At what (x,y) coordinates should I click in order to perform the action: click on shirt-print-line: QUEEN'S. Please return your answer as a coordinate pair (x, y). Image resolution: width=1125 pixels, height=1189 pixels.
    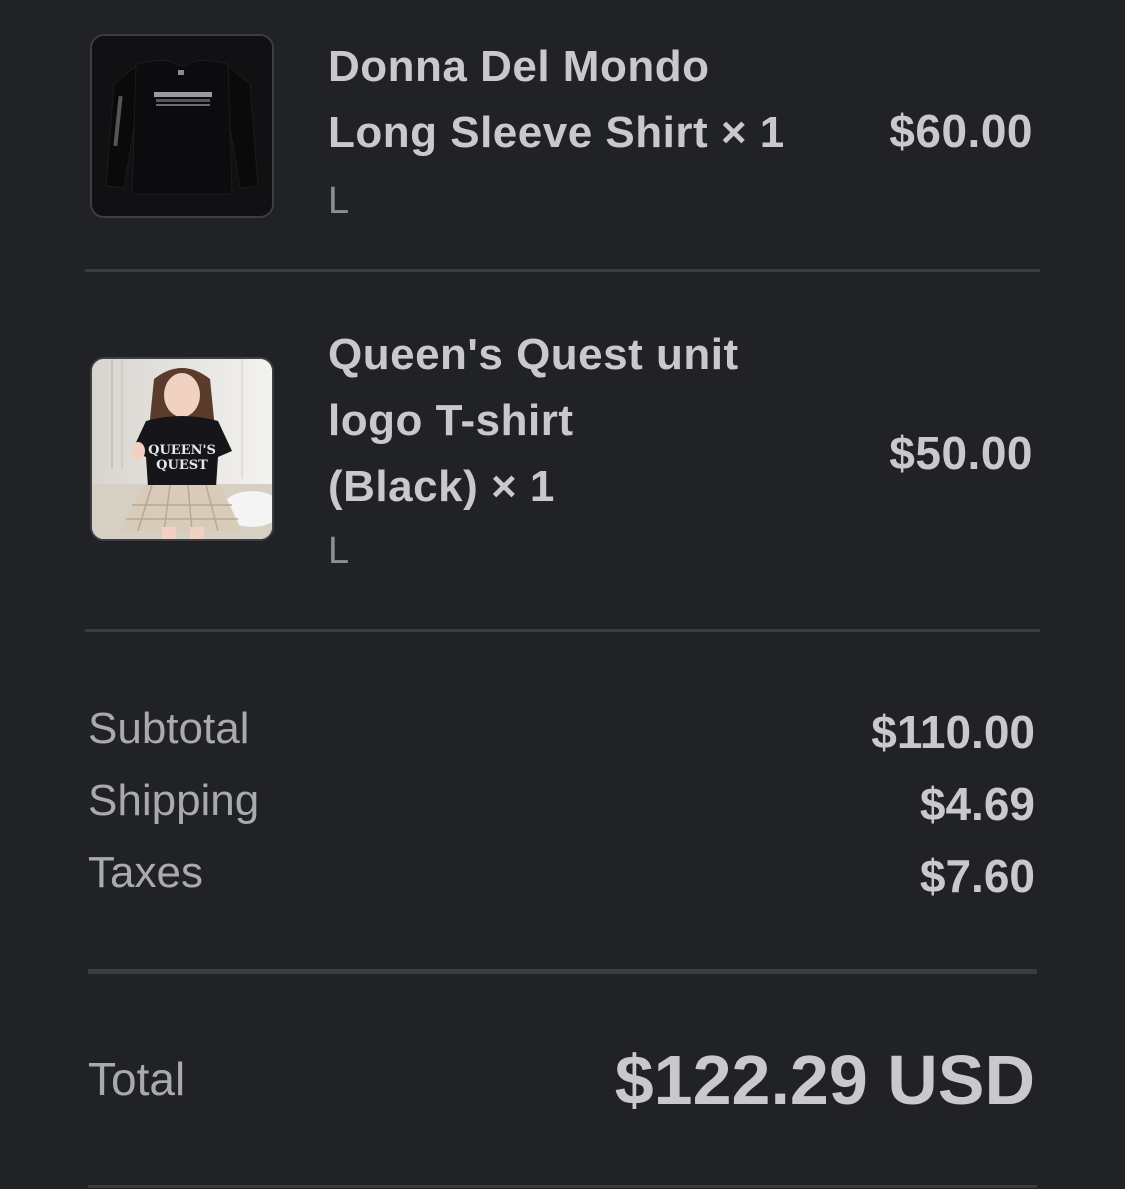
    Looking at the image, I should click on (182, 450).